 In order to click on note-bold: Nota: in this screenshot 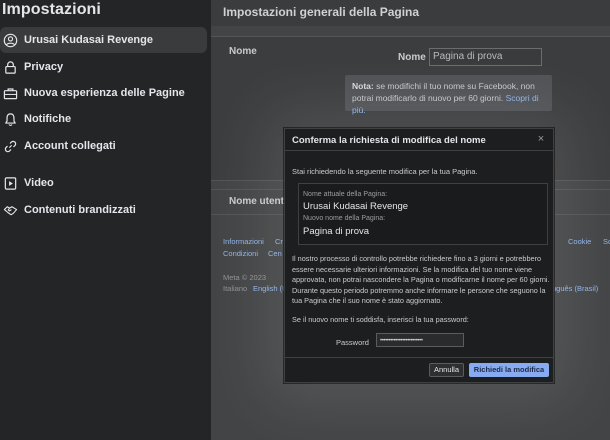, I will do `click(363, 86)`.